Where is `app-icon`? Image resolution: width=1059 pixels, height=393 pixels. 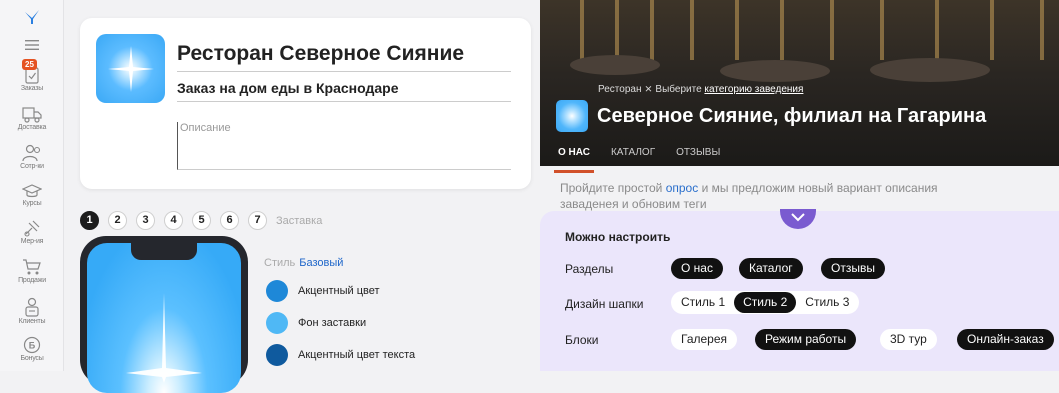
app-icon is located at coordinates (130, 68).